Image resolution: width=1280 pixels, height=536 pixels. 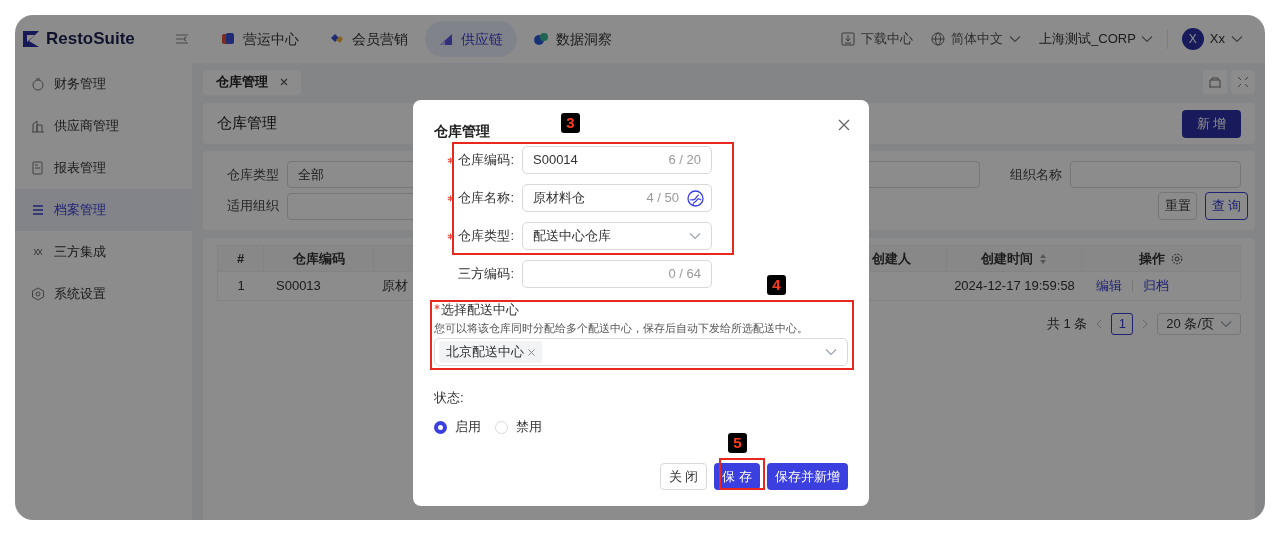 I want to click on radio-option: 启用, so click(x=457, y=427).